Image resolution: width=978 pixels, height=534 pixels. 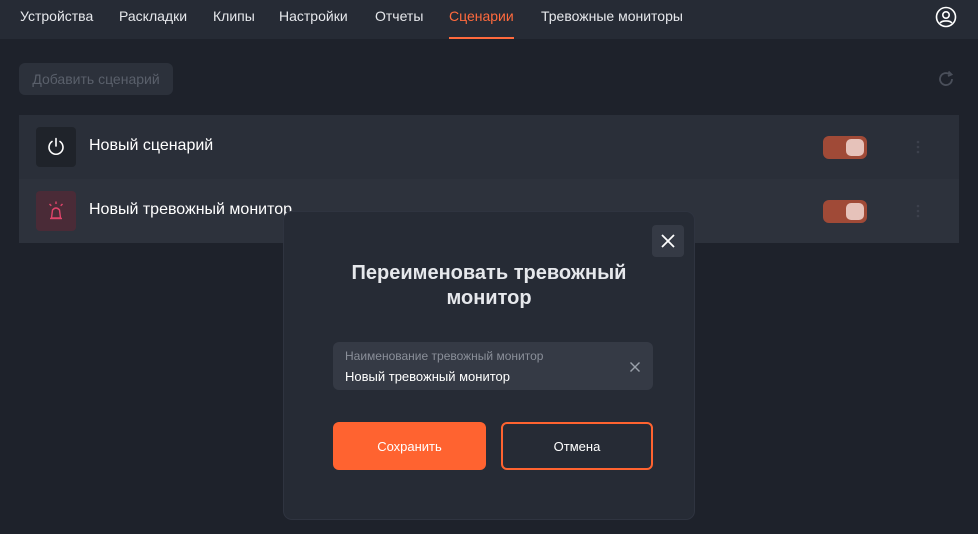 What do you see at coordinates (153, 19) in the screenshot?
I see `tab-layouts: Раскладки` at bounding box center [153, 19].